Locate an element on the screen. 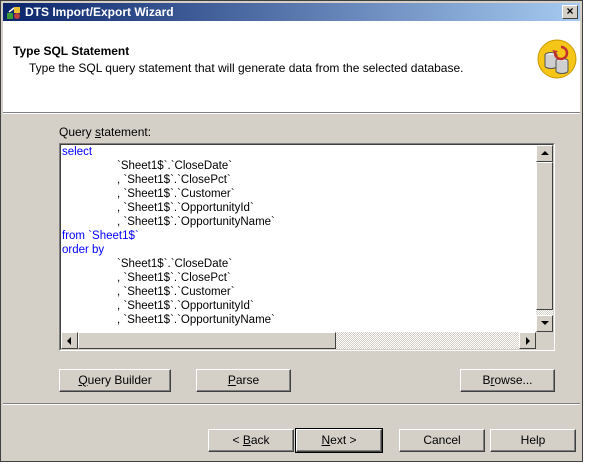 Image resolution: width=597 pixels, height=468 pixels. horizontal-scroll-thumb is located at coordinates (207, 340).